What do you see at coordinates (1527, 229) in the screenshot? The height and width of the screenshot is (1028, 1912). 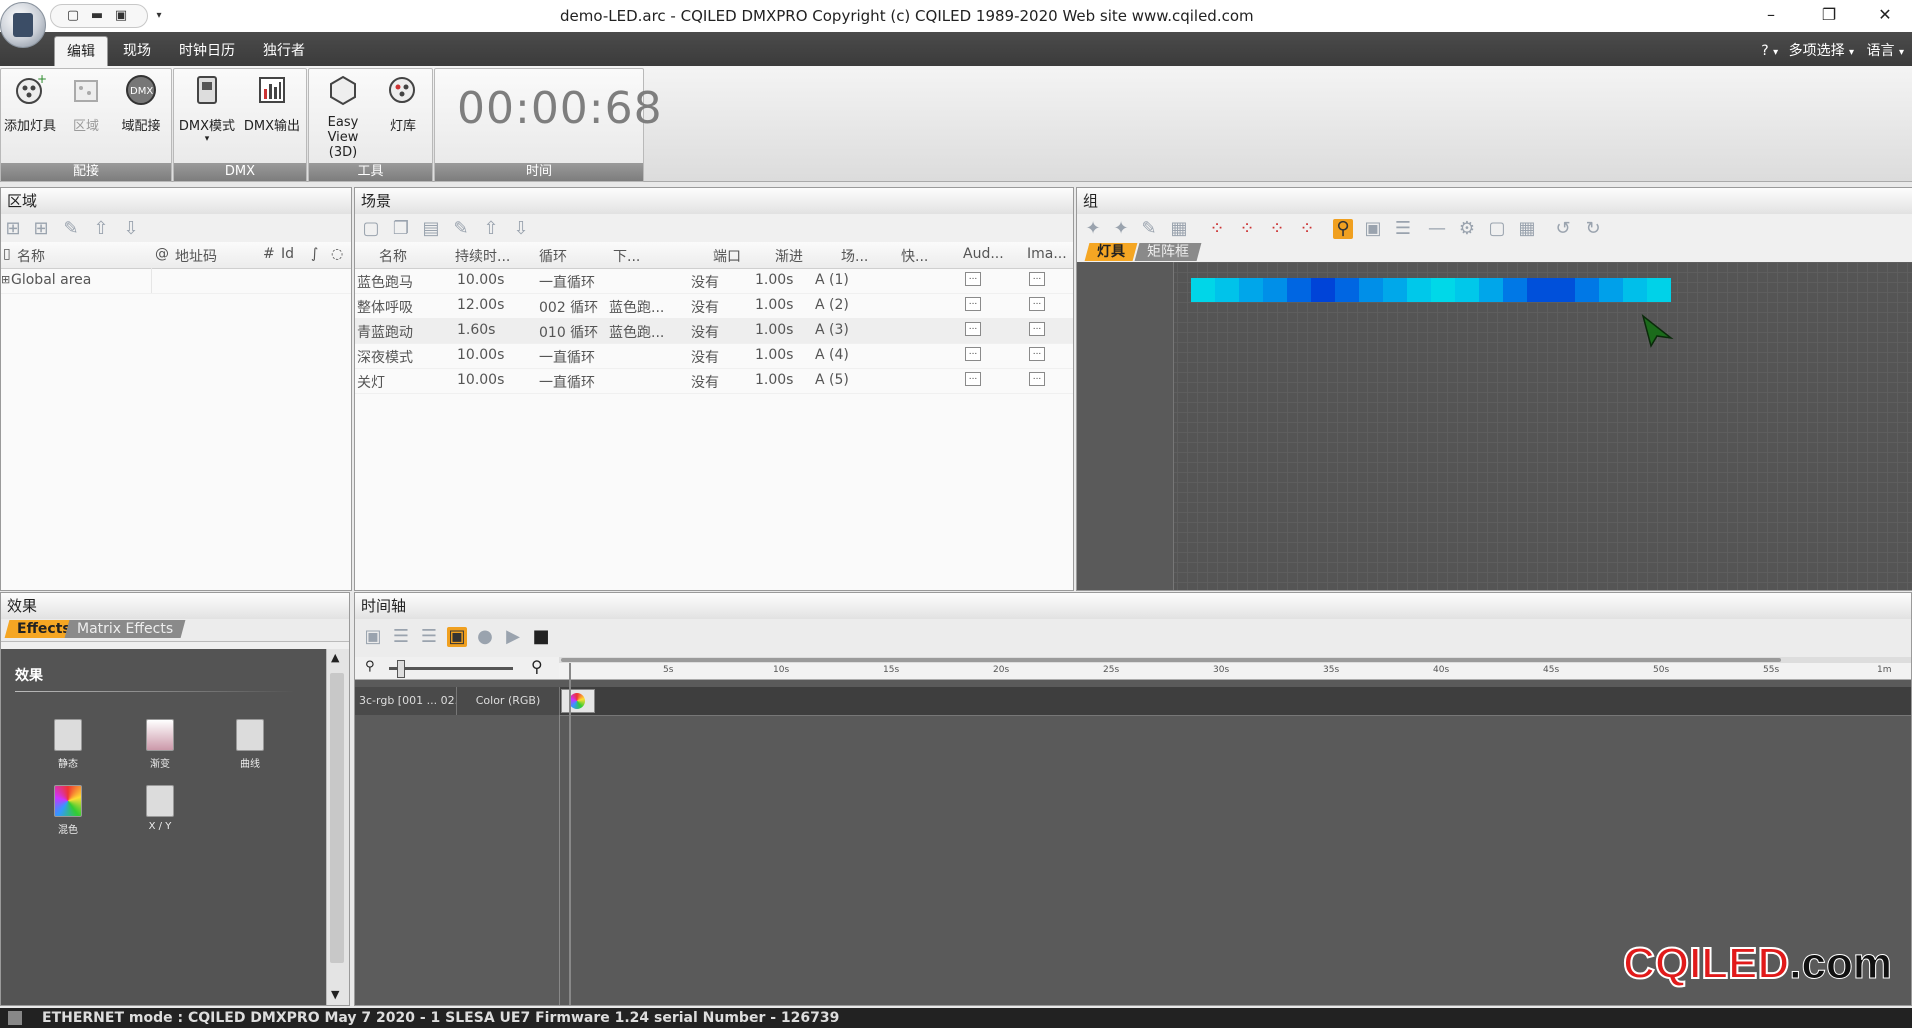 I see `grid-icon: ▦` at bounding box center [1527, 229].